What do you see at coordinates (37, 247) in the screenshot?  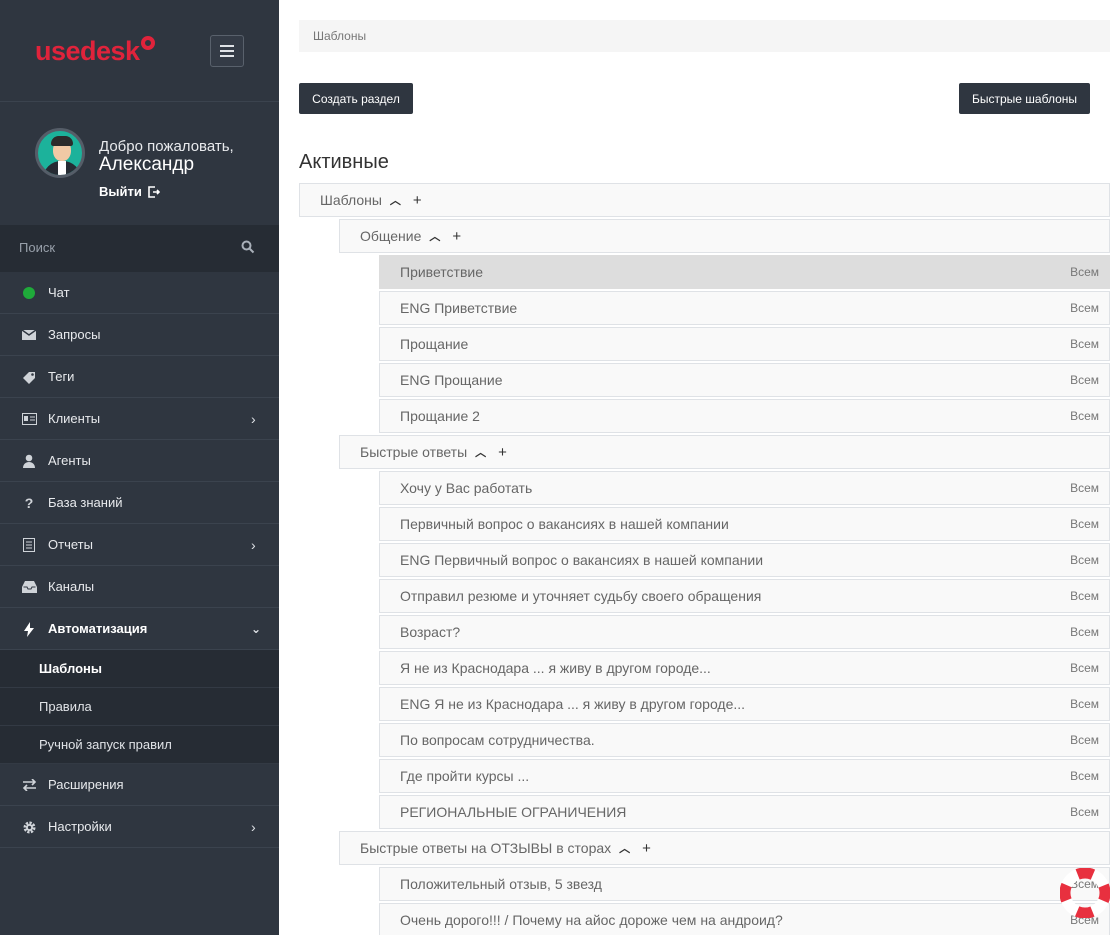 I see `search-input: Поиск` at bounding box center [37, 247].